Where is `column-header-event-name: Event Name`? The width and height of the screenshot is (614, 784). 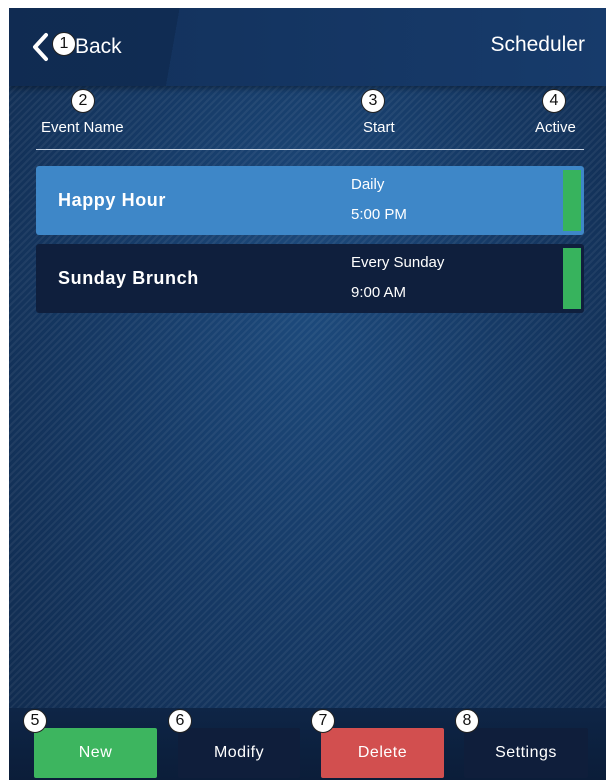 column-header-event-name: Event Name is located at coordinates (82, 127).